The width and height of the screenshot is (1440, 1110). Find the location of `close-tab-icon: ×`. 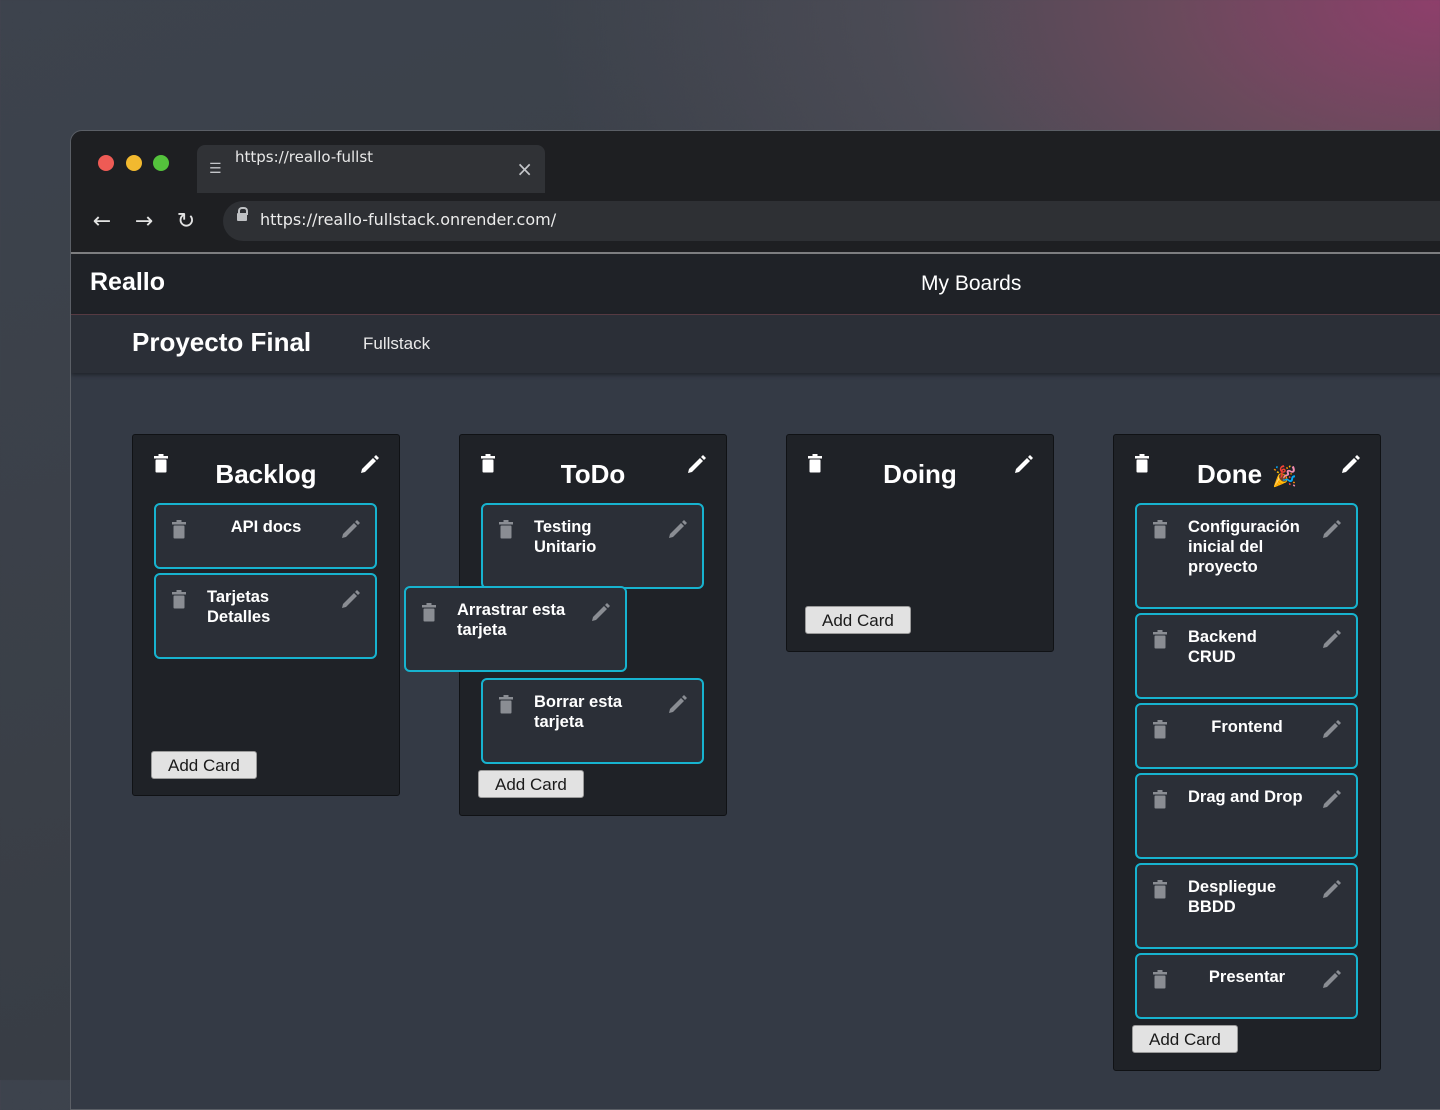

close-tab-icon: × is located at coordinates (524, 169).